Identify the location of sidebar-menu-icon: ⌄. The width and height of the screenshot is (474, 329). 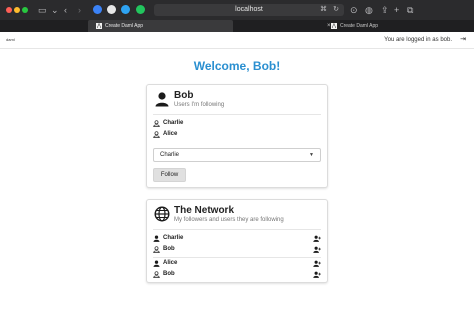
(55, 10).